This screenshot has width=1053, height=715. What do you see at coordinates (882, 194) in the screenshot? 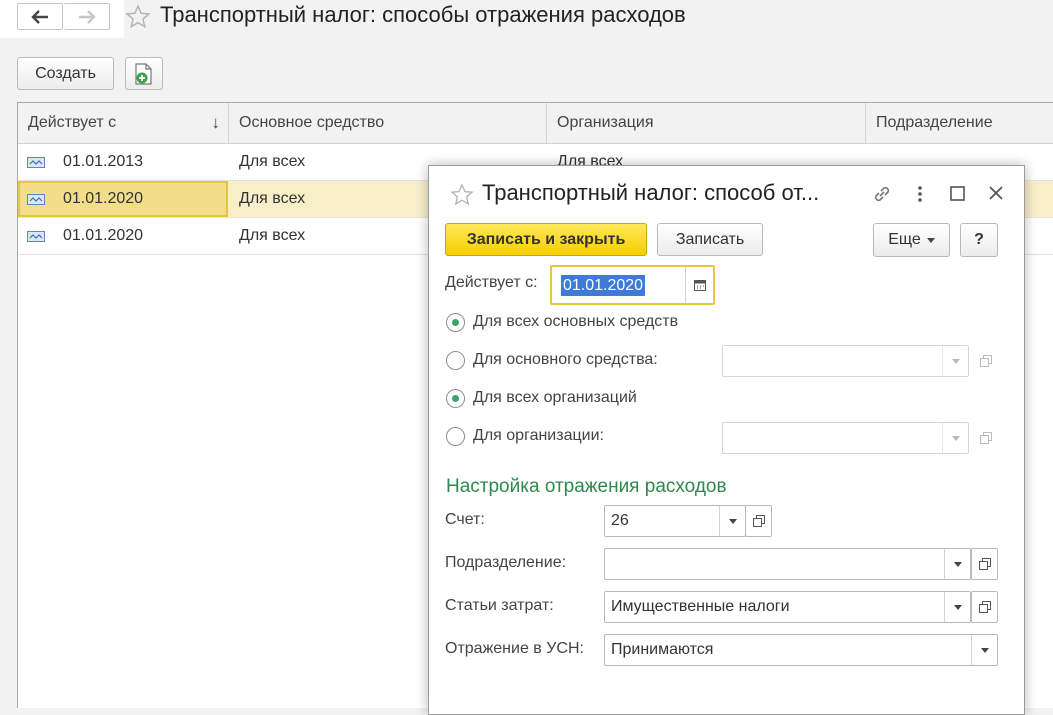
I see `link-icon` at bounding box center [882, 194].